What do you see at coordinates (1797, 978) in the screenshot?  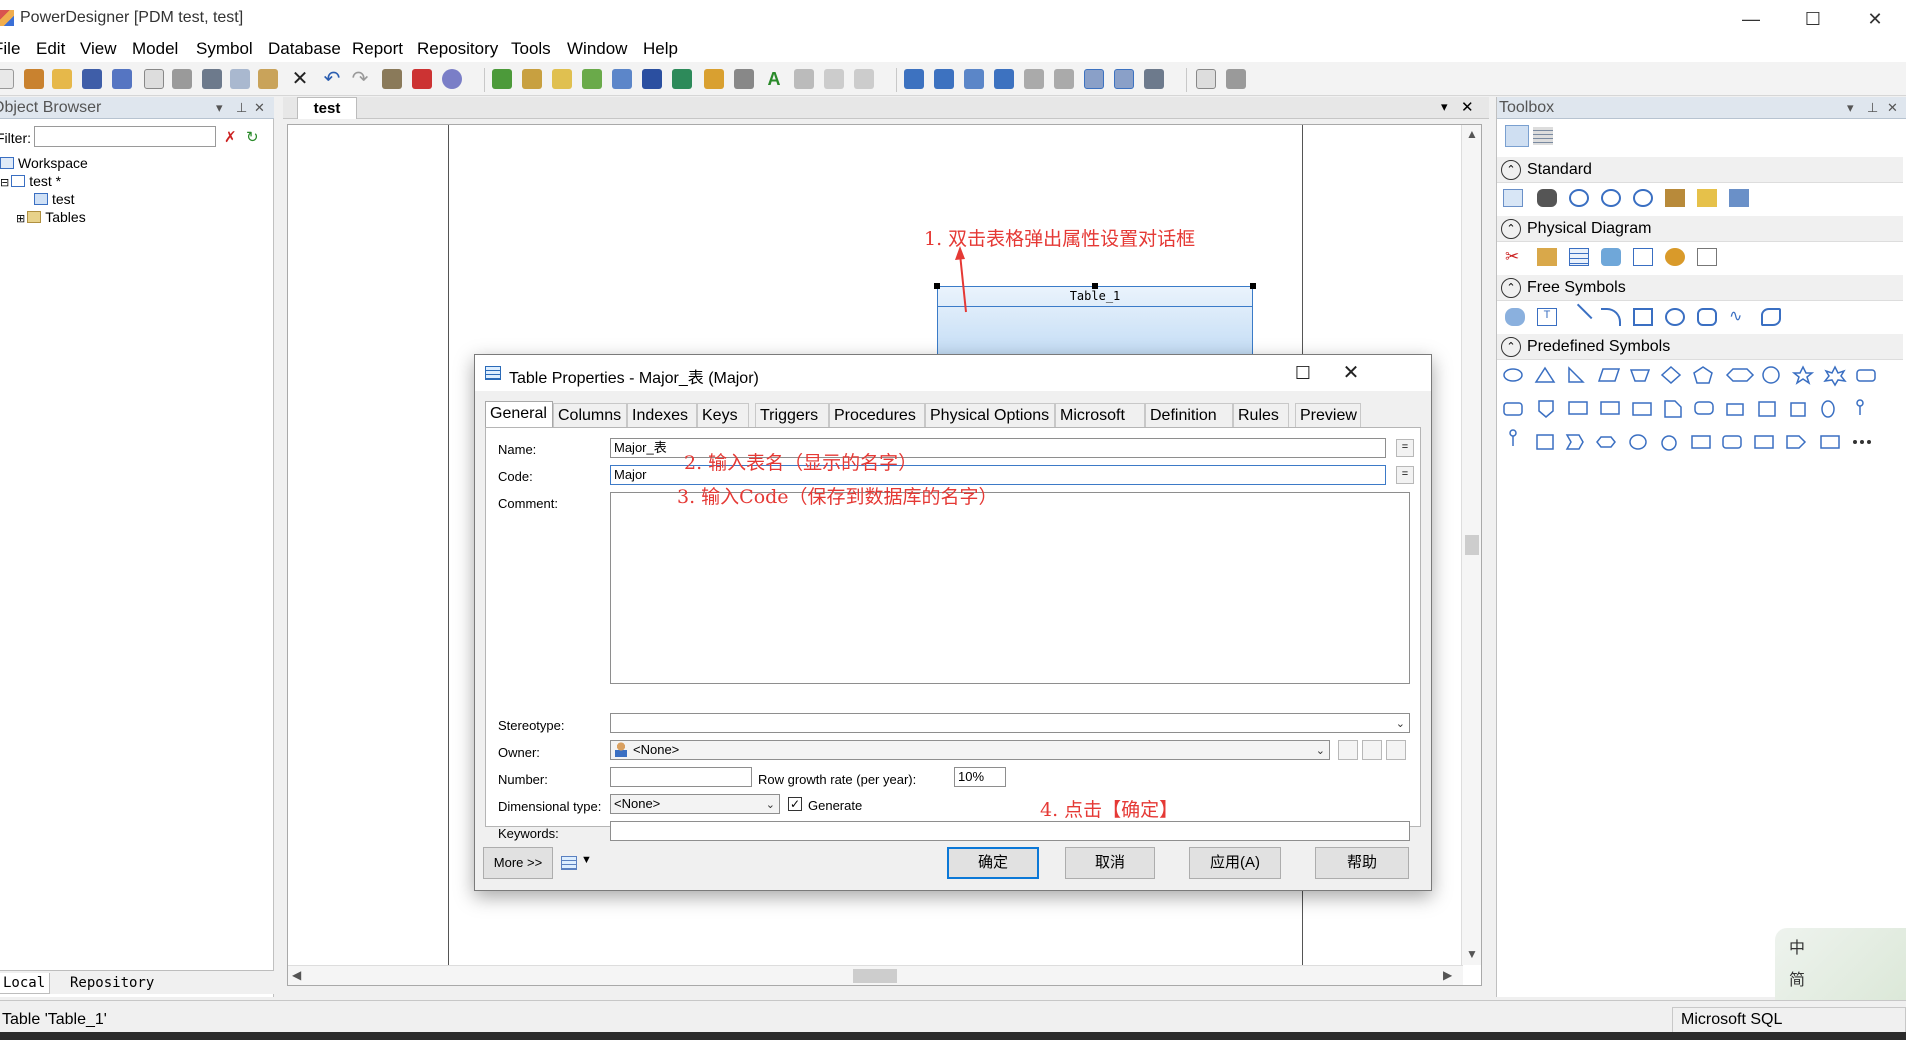 I see `ime-simplified: 简` at bounding box center [1797, 978].